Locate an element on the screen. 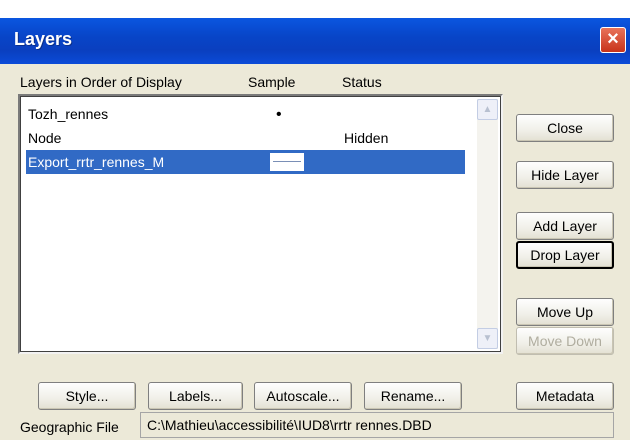 The image size is (630, 440). geographic-file-label: Geographic File is located at coordinates (69, 427).